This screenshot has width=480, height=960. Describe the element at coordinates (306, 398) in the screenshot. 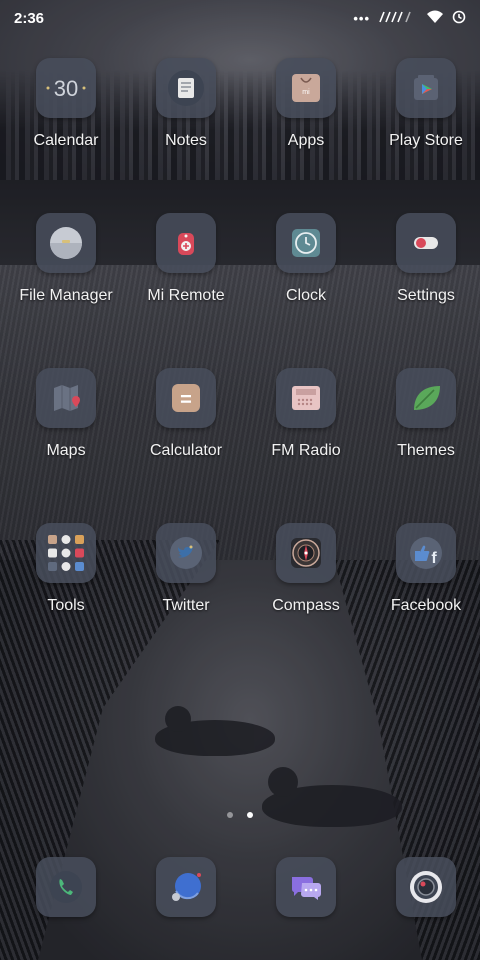

I see `radio-icon` at that location.